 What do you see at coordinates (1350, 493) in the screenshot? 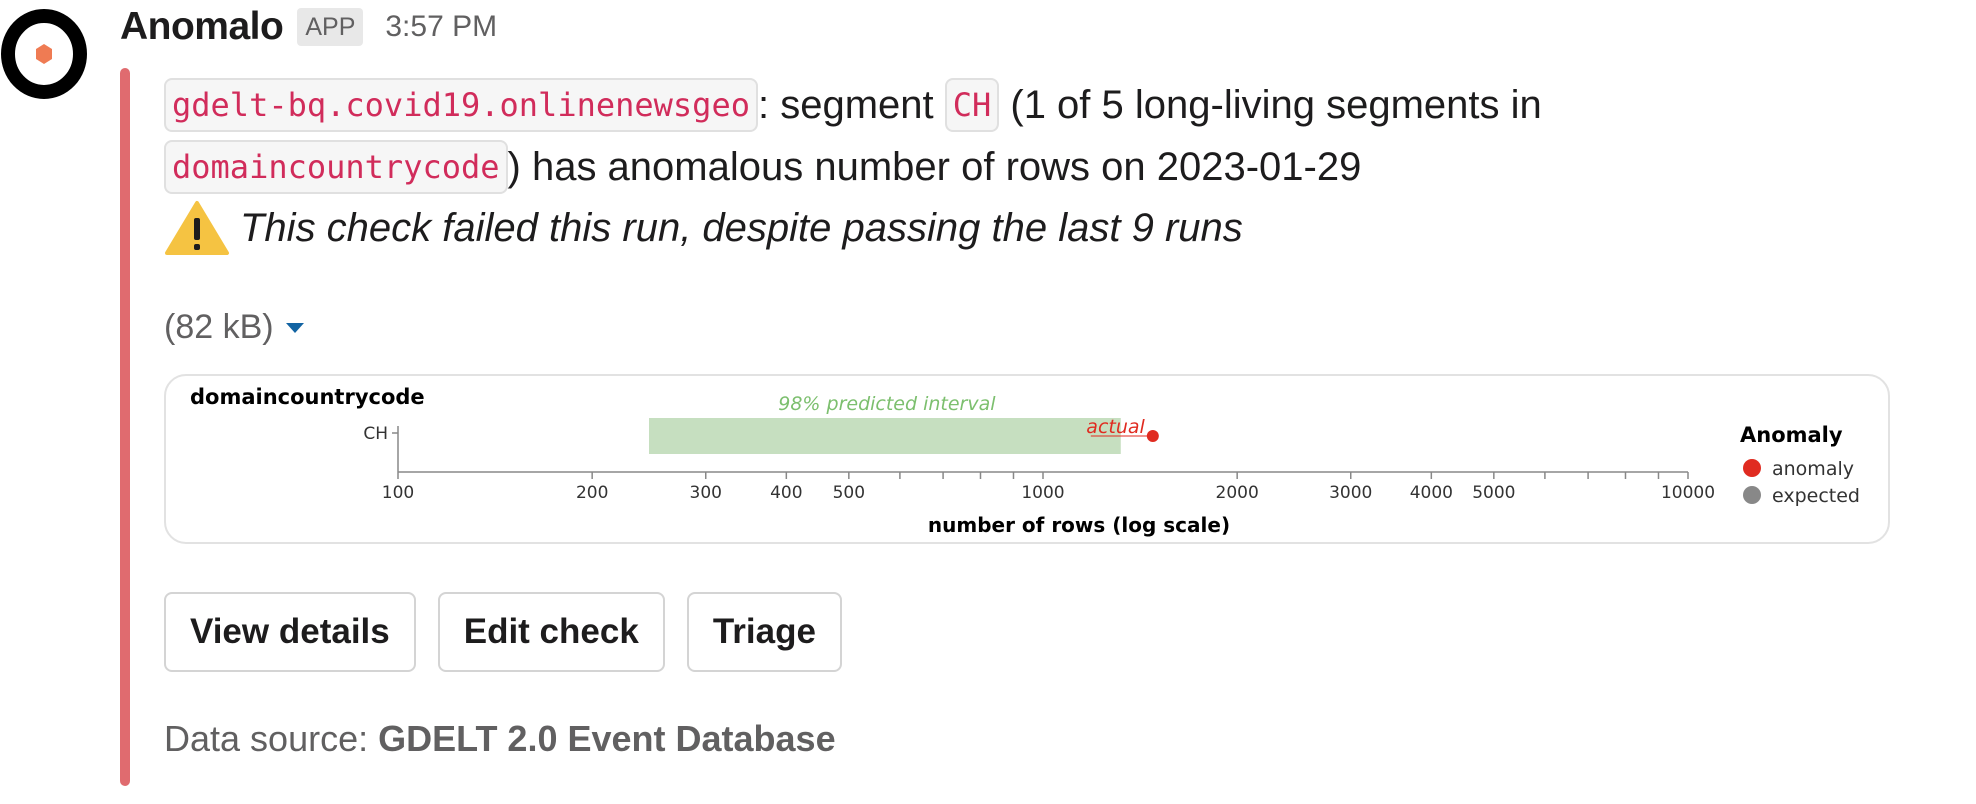
I see `x-tick-label: 3000` at bounding box center [1350, 493].